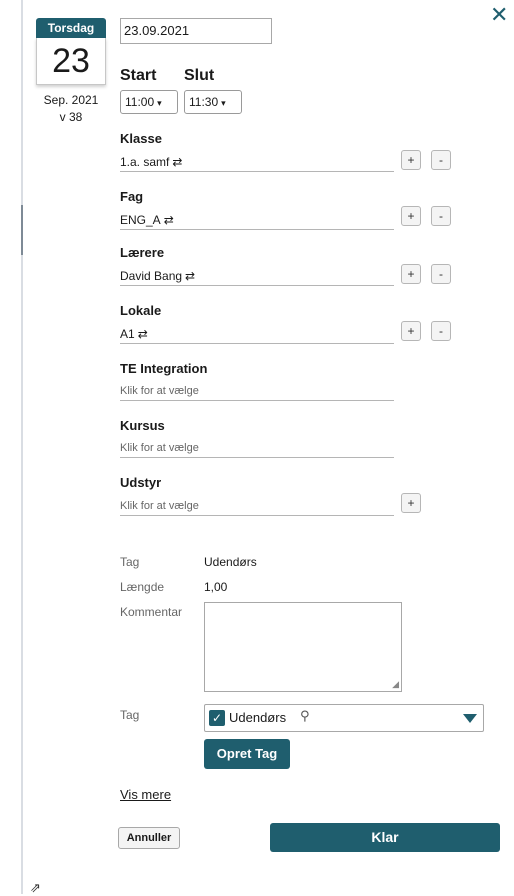 This screenshot has height=896, width=514. Describe the element at coordinates (145, 794) in the screenshot. I see `show-more-link: Vis mere` at that location.